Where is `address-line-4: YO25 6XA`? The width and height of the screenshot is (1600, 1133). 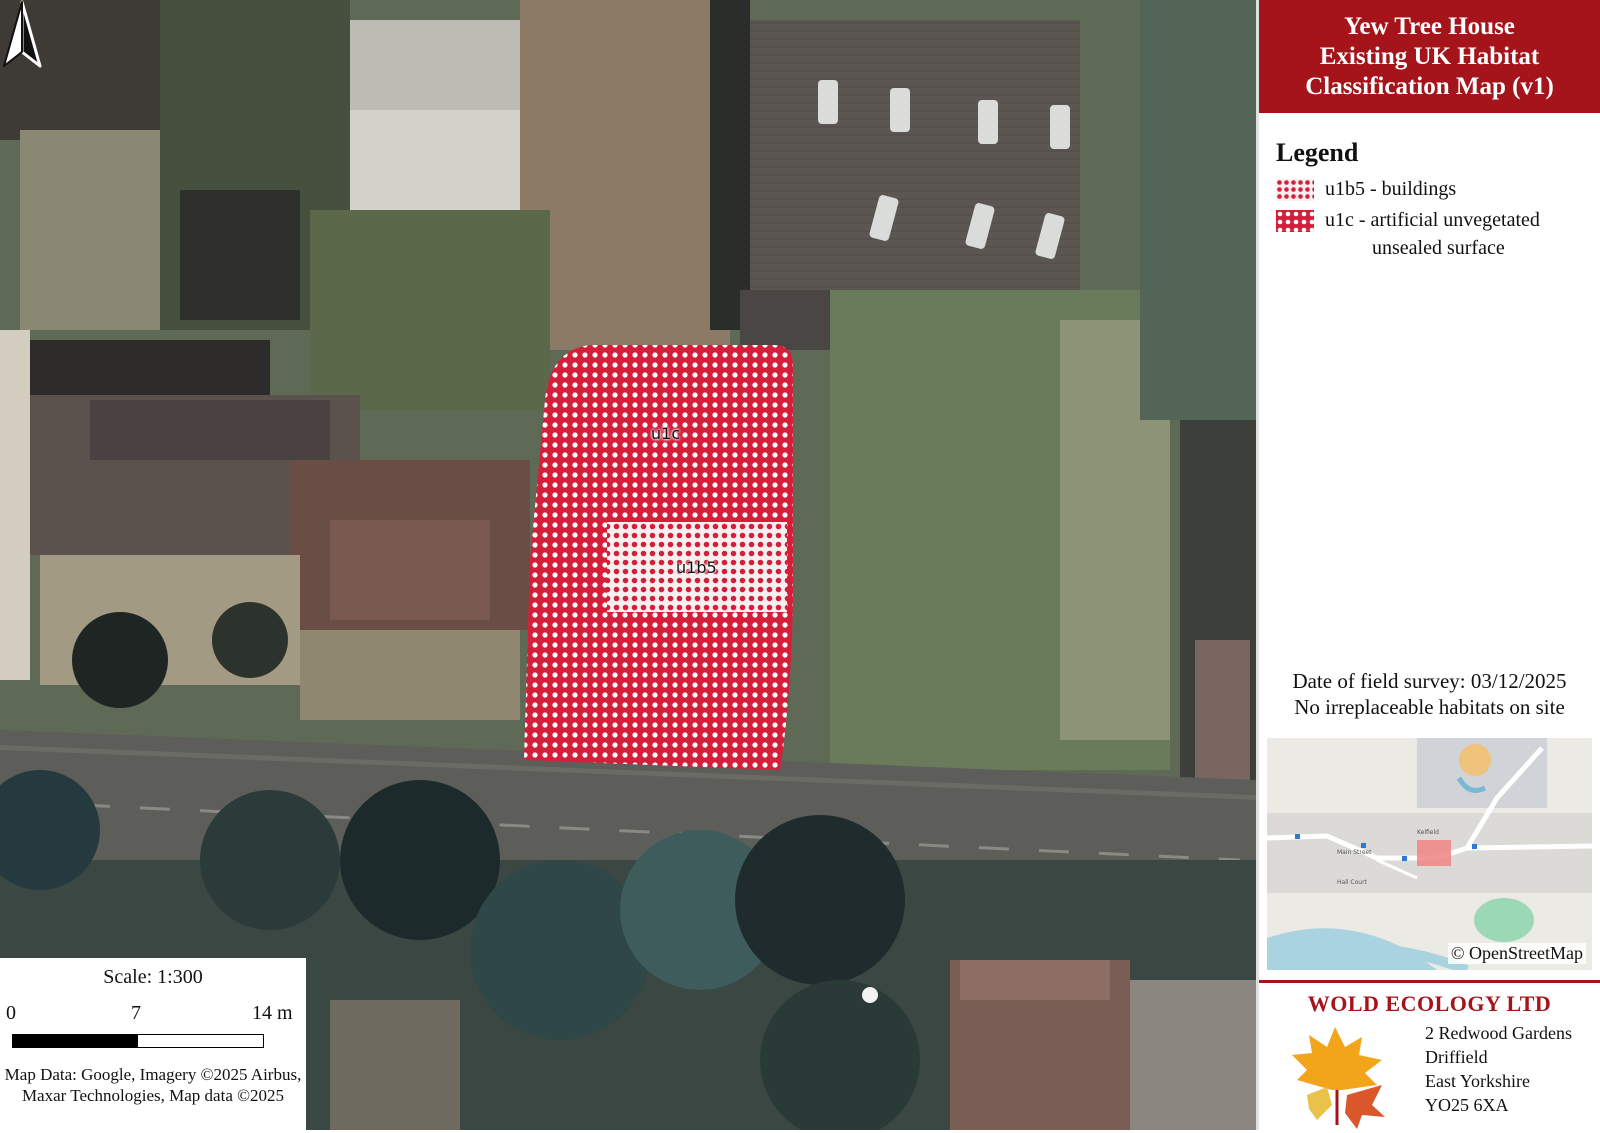 address-line-4: YO25 6XA is located at coordinates (1467, 1105).